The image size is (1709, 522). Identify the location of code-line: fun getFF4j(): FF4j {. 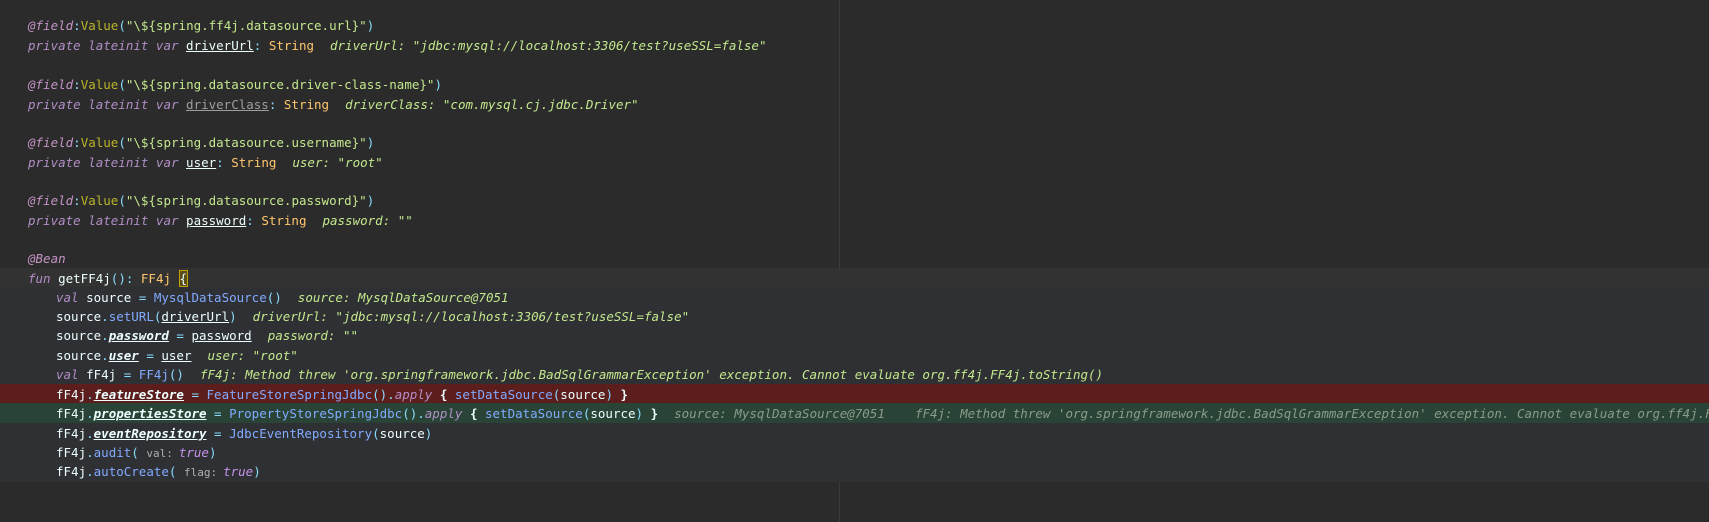
(854, 278).